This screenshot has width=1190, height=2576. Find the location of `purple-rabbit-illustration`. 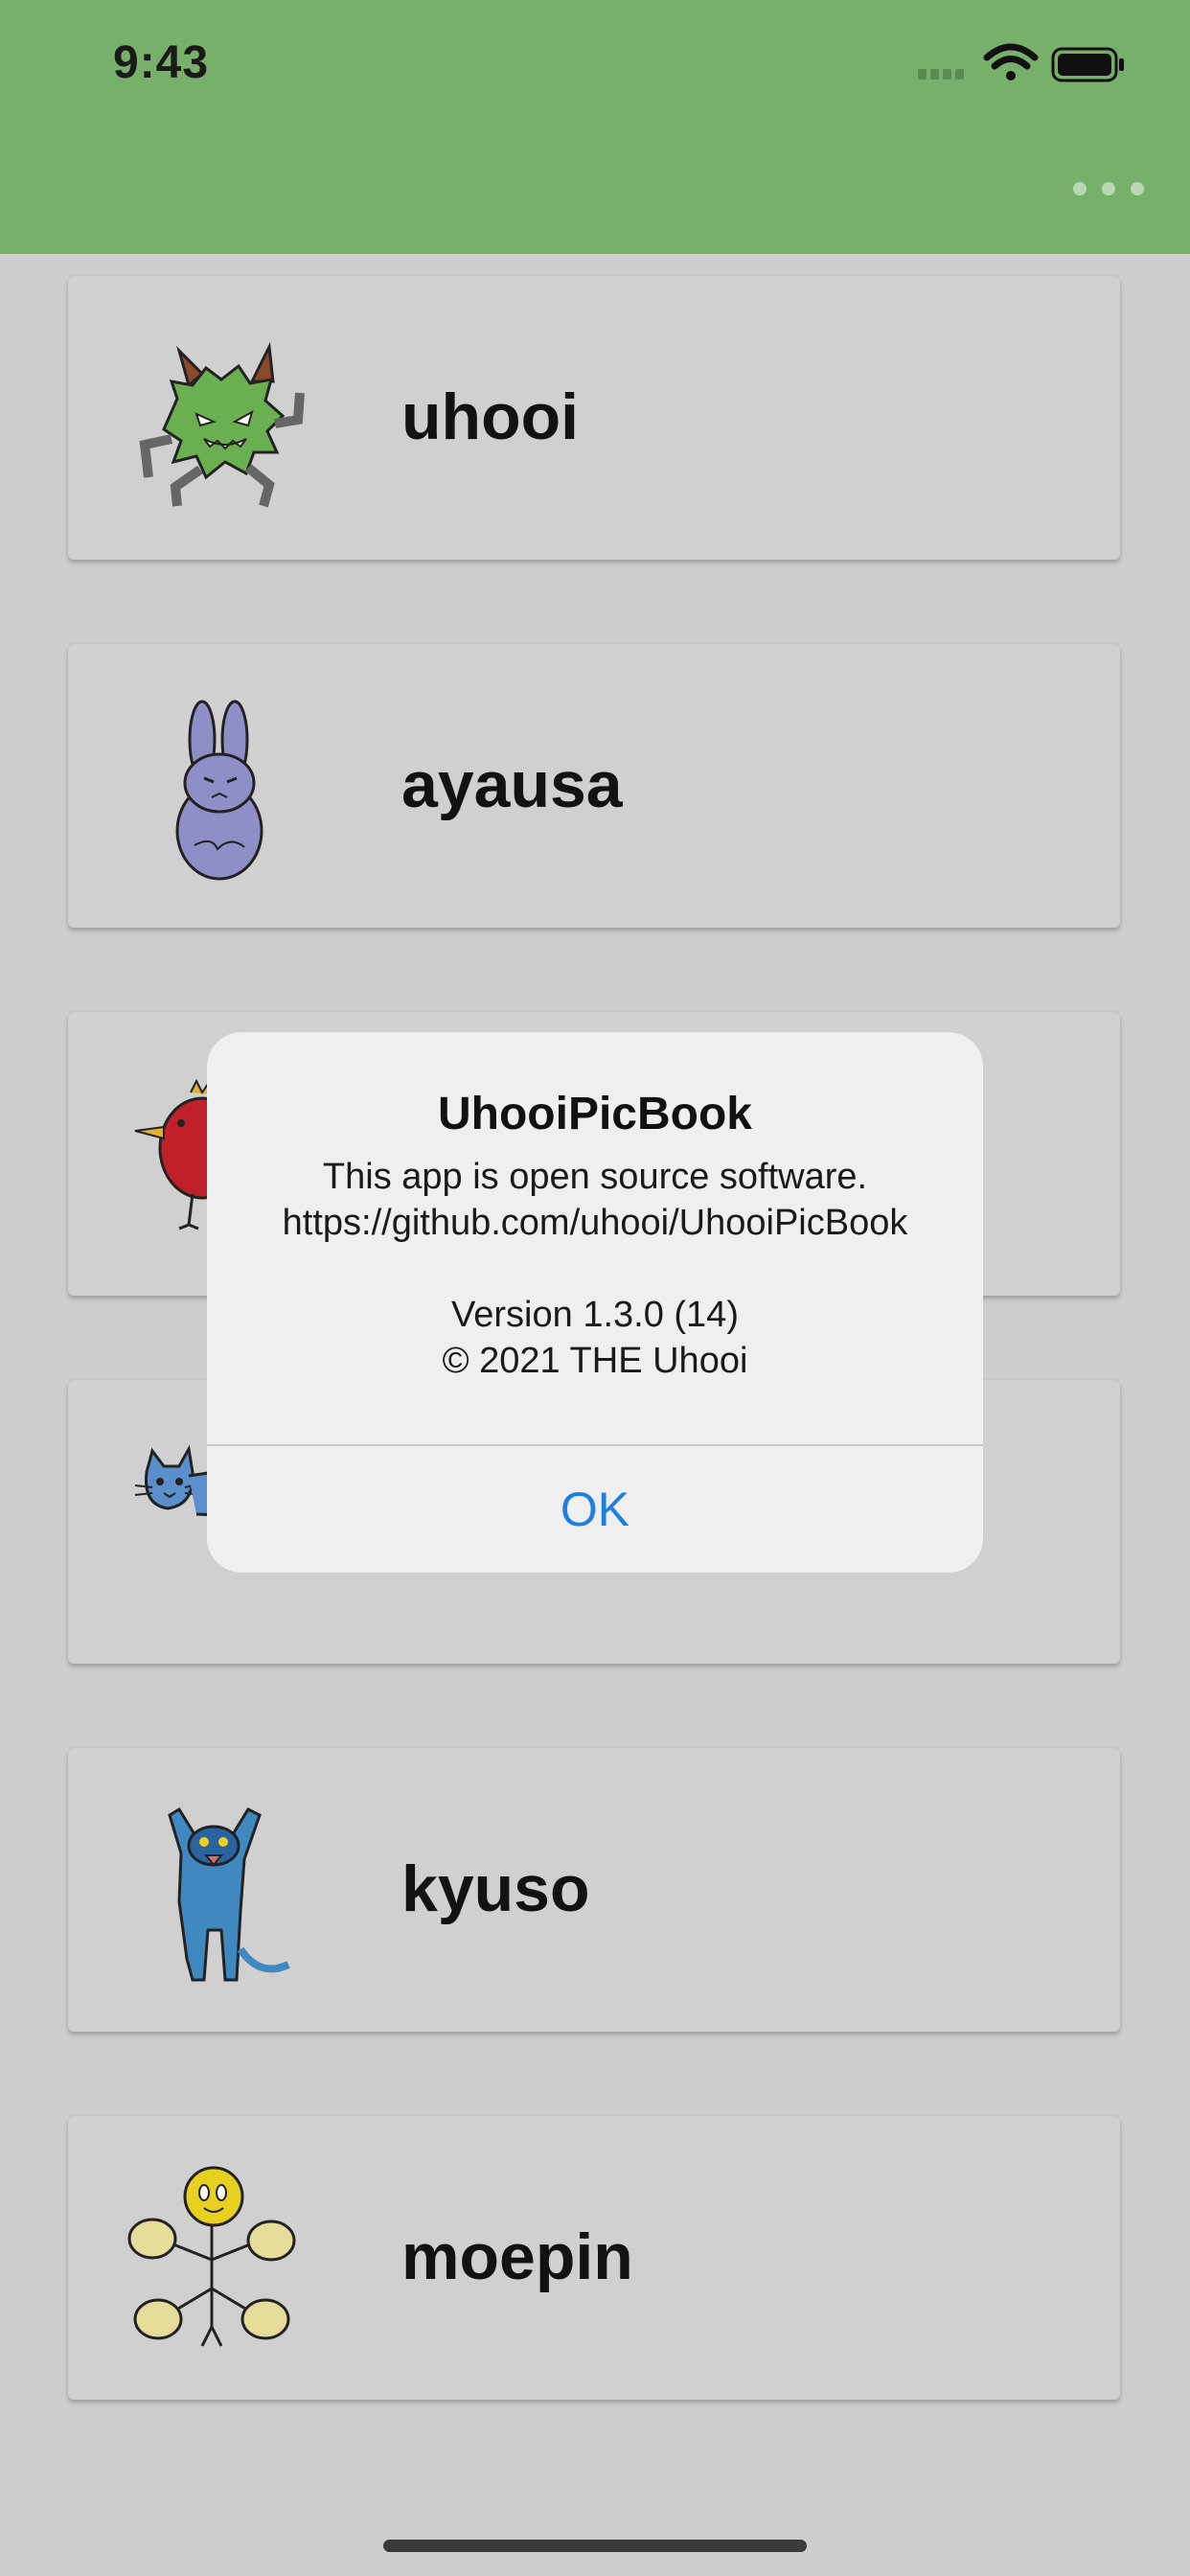

purple-rabbit-illustration is located at coordinates (219, 790).